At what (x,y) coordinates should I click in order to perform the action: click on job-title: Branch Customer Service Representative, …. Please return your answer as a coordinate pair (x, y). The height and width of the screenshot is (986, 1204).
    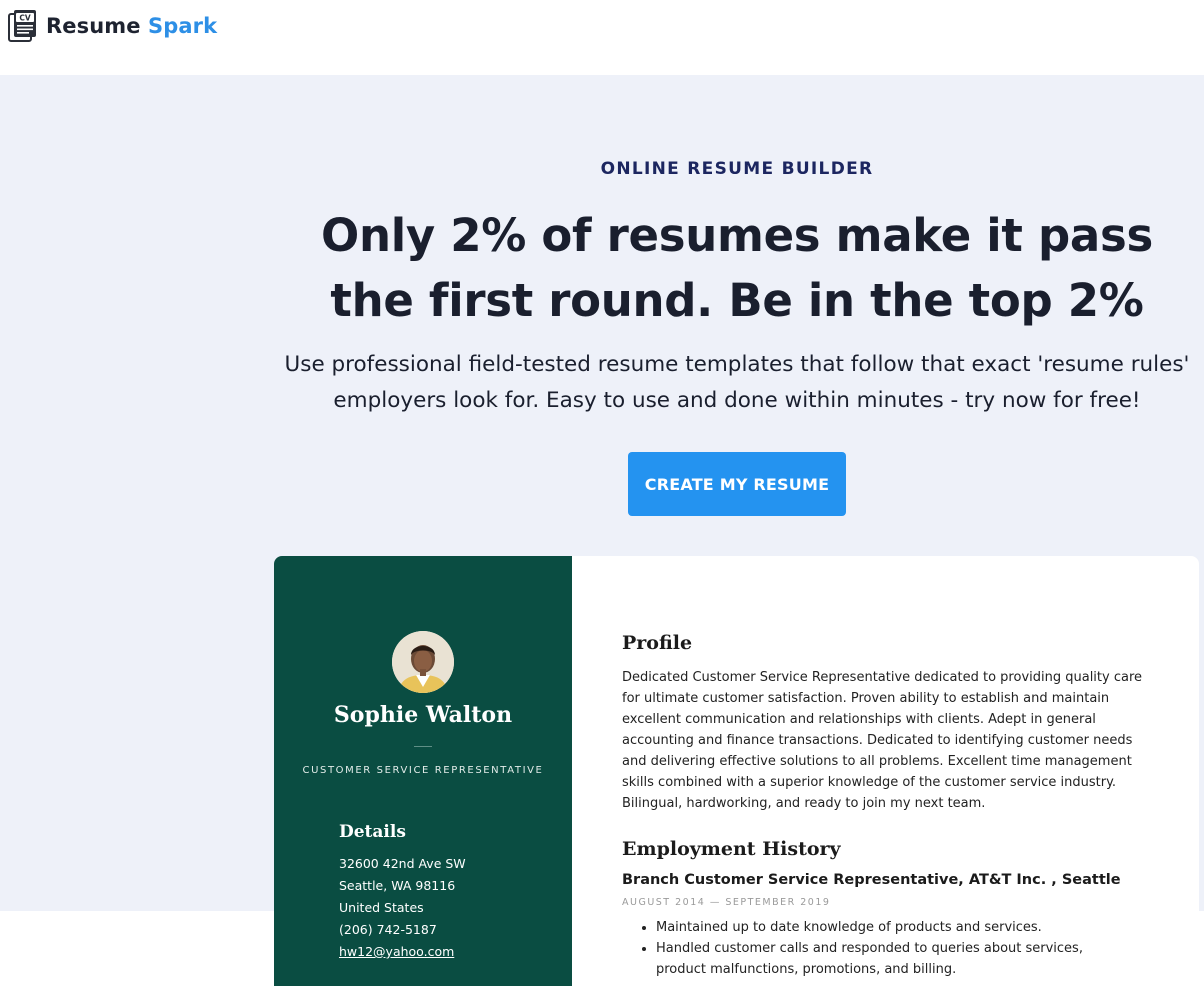
    Looking at the image, I should click on (871, 880).